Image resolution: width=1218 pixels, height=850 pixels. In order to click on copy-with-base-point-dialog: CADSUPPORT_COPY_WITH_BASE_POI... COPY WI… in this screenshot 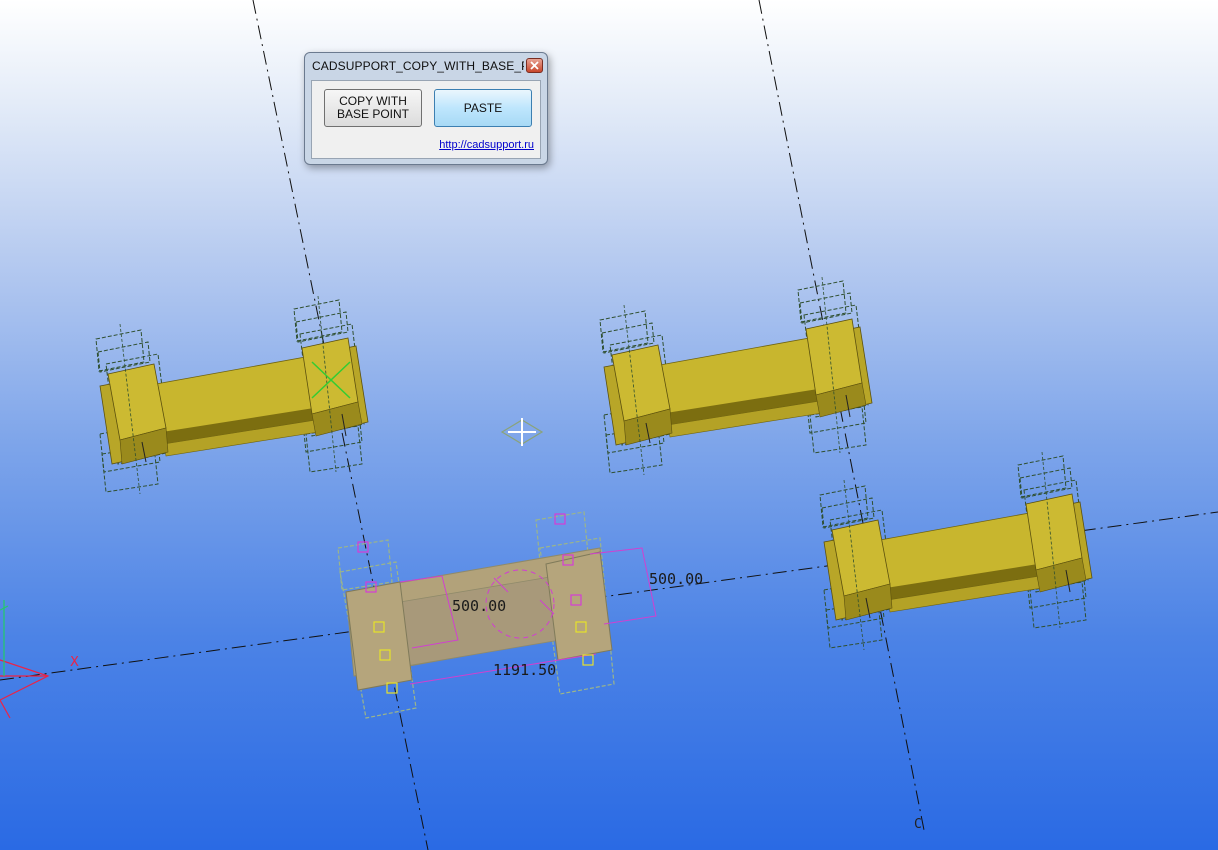, I will do `click(426, 108)`.